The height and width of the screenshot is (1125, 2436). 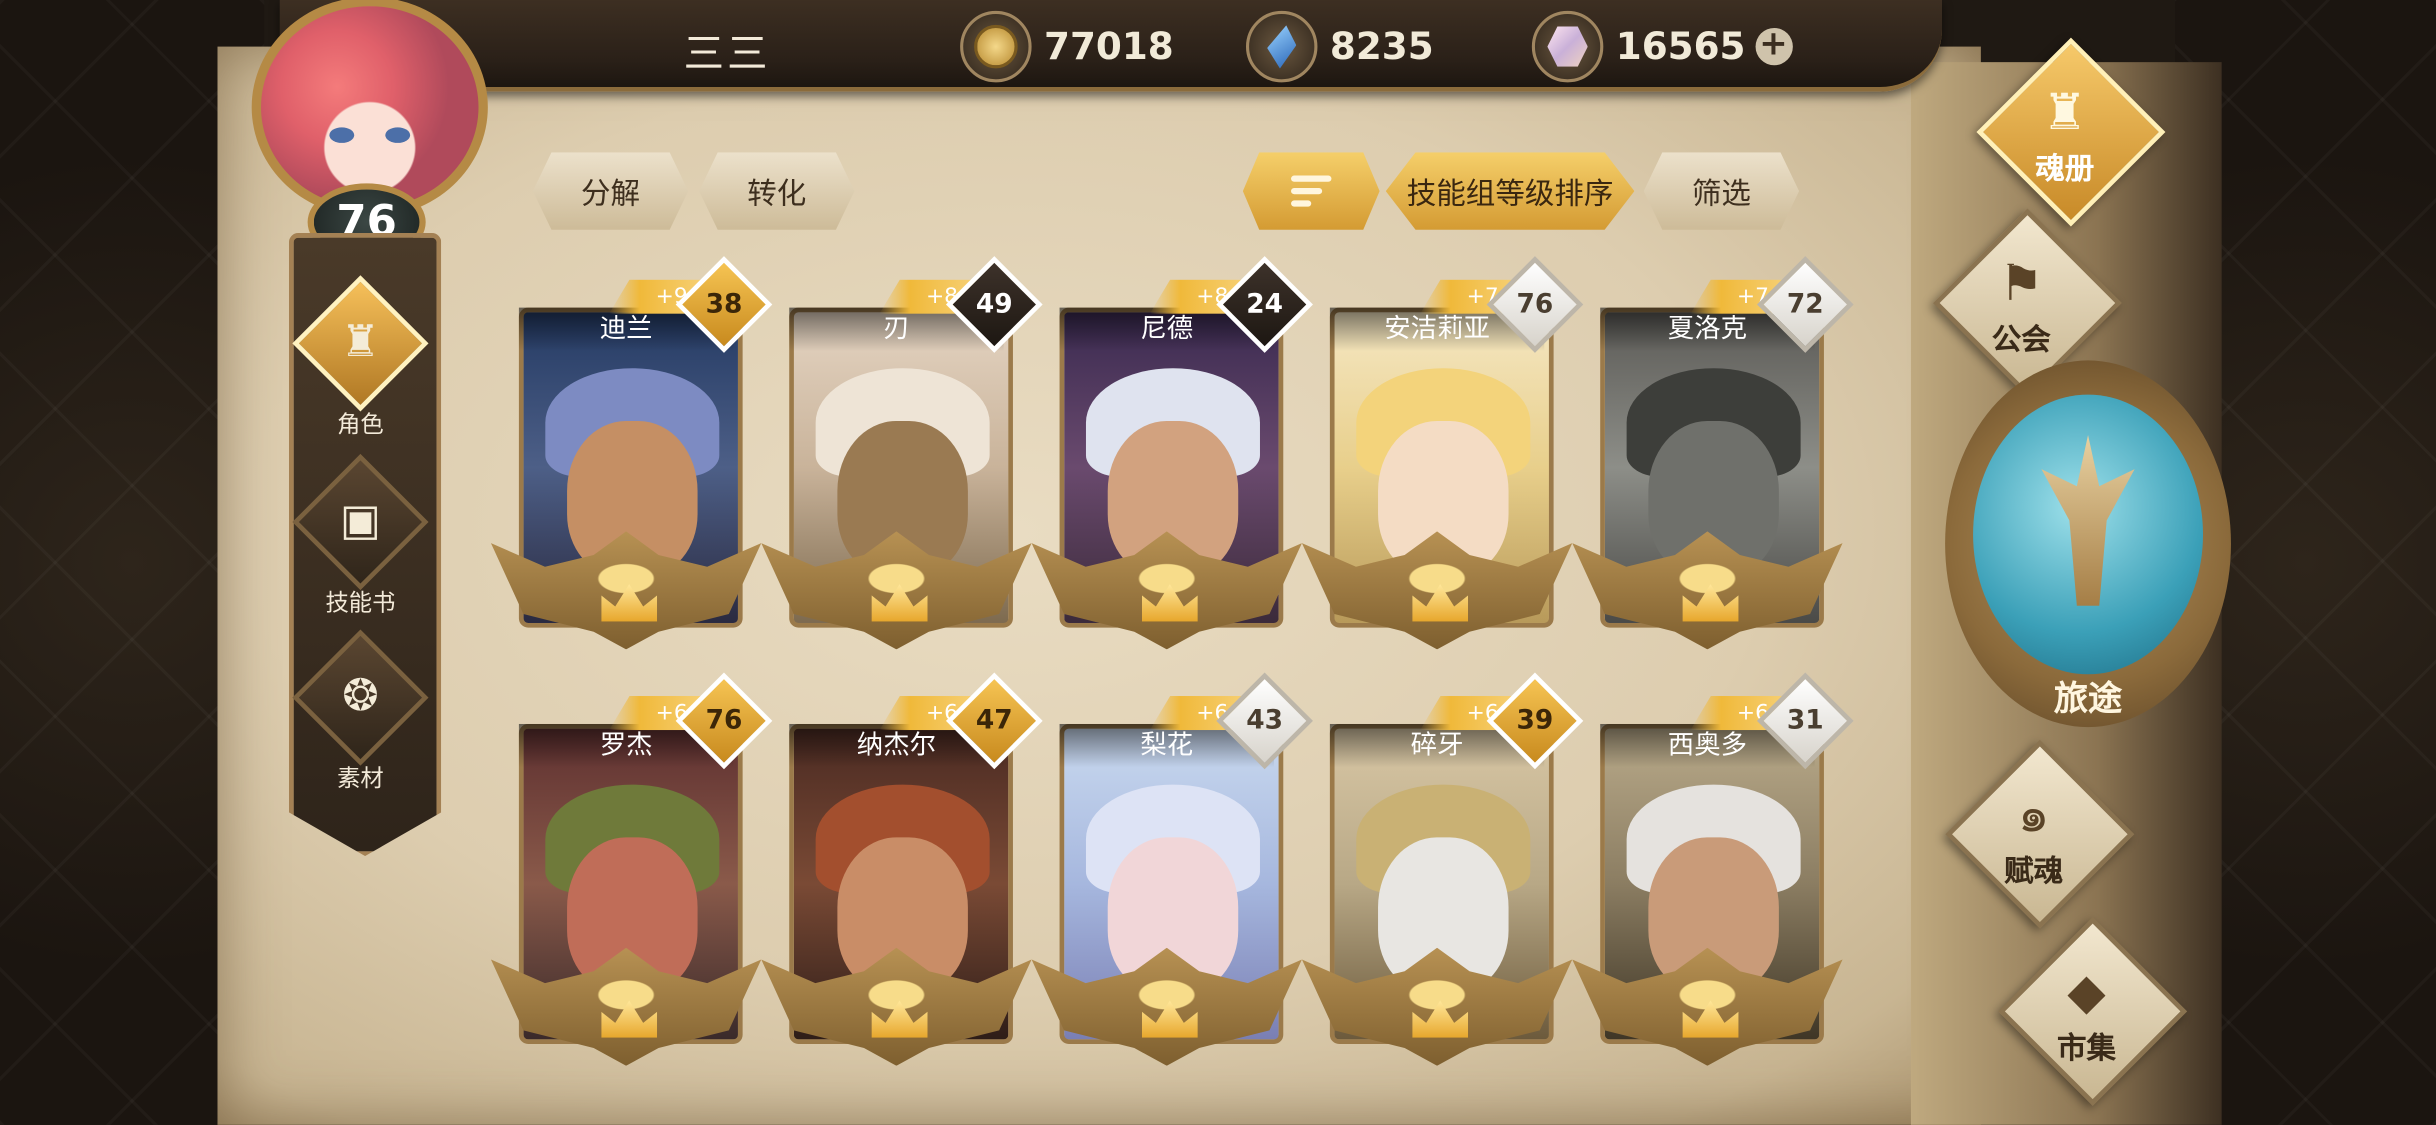 I want to click on hero-card: 纳杰尔 +6 47, so click(x=902, y=869).